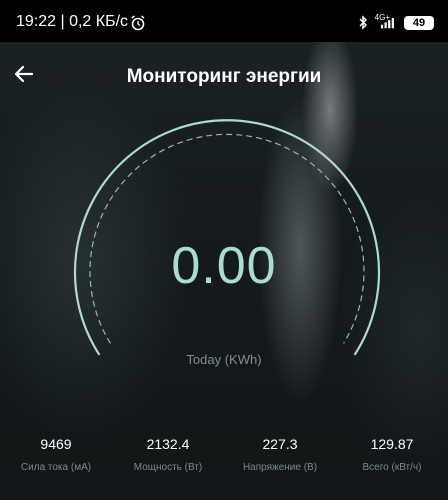  I want to click on status-time-speed: 19:22 | 0,2 КБ/с, so click(72, 21).